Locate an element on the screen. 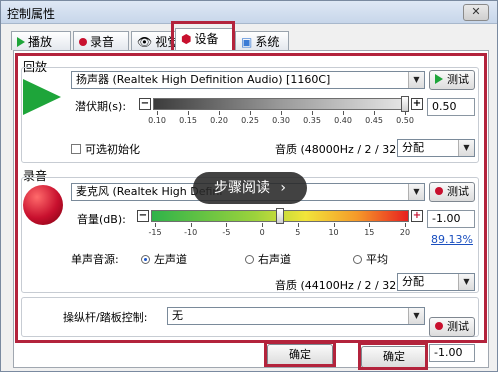 Image resolution: width=498 pixels, height=372 pixels. playback-test-button: 测试 is located at coordinates (452, 80).